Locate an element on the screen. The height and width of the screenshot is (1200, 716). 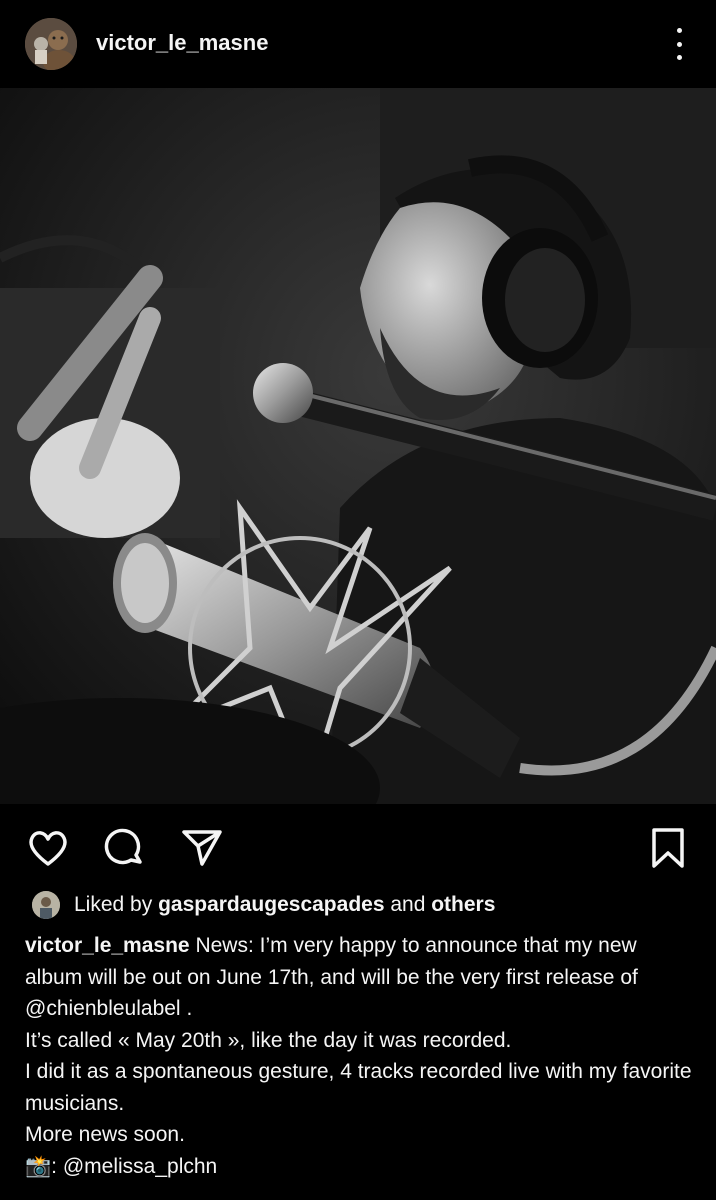
liked-by-and: and is located at coordinates (408, 904).